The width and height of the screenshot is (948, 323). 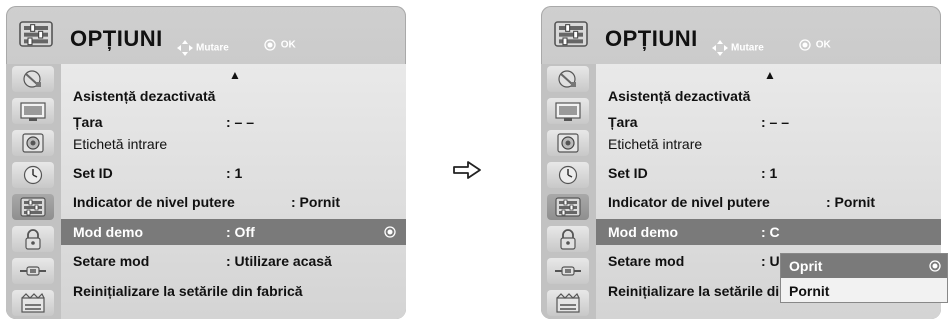 I want to click on menu-row-factory-reset: Reinițializare la setările din fabrică, so click(x=233, y=291).